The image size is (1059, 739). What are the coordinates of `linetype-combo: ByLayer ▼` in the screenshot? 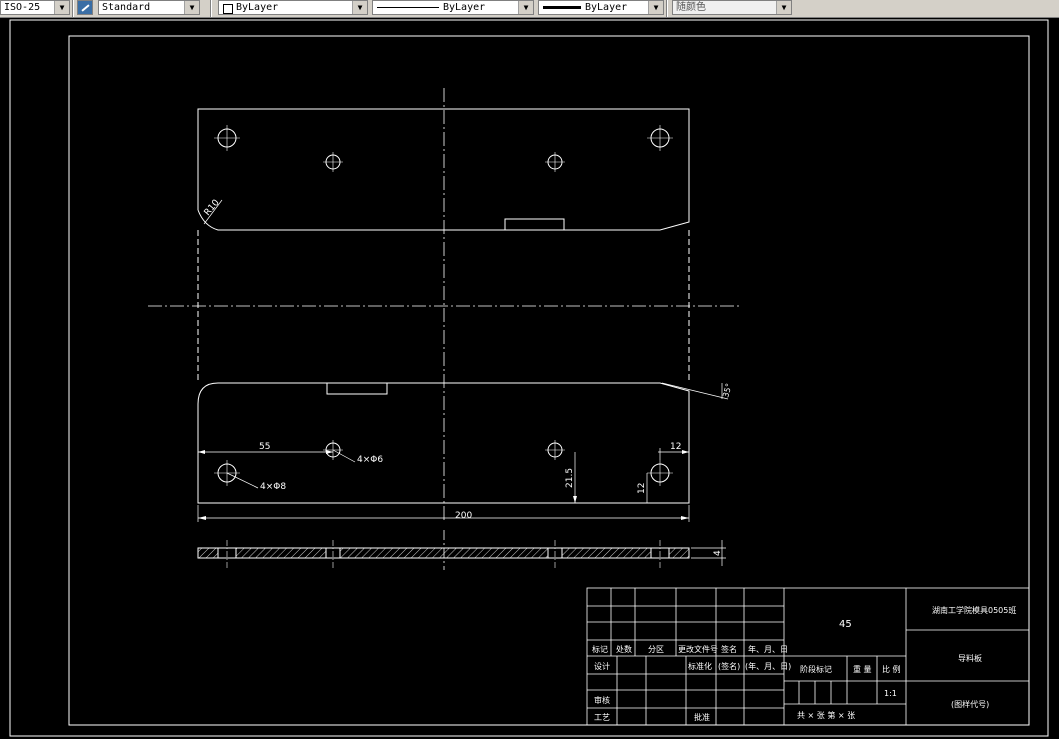 It's located at (453, 7).